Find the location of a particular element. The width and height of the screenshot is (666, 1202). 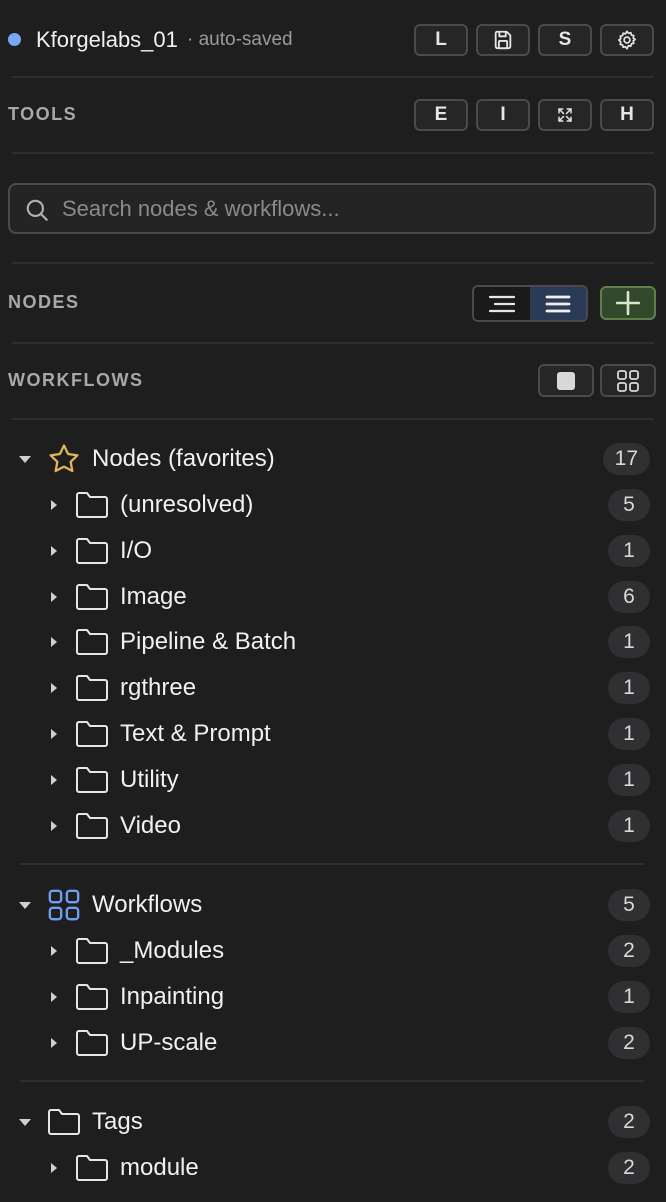

status-dot is located at coordinates (14, 39).